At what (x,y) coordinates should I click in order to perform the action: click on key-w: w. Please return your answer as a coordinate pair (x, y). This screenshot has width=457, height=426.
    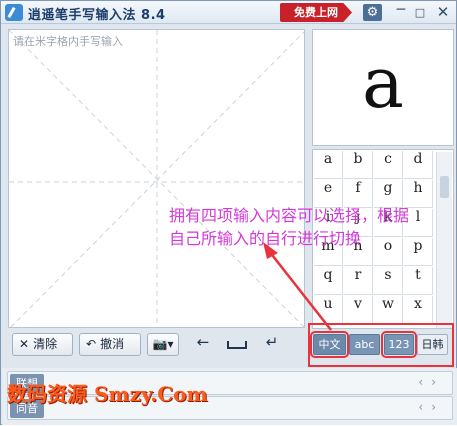
    Looking at the image, I should click on (388, 310).